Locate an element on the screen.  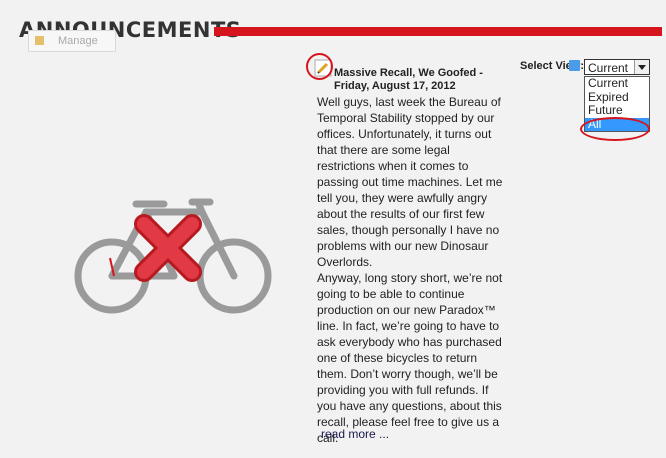
manage-button-label: Manage is located at coordinates (78, 41).